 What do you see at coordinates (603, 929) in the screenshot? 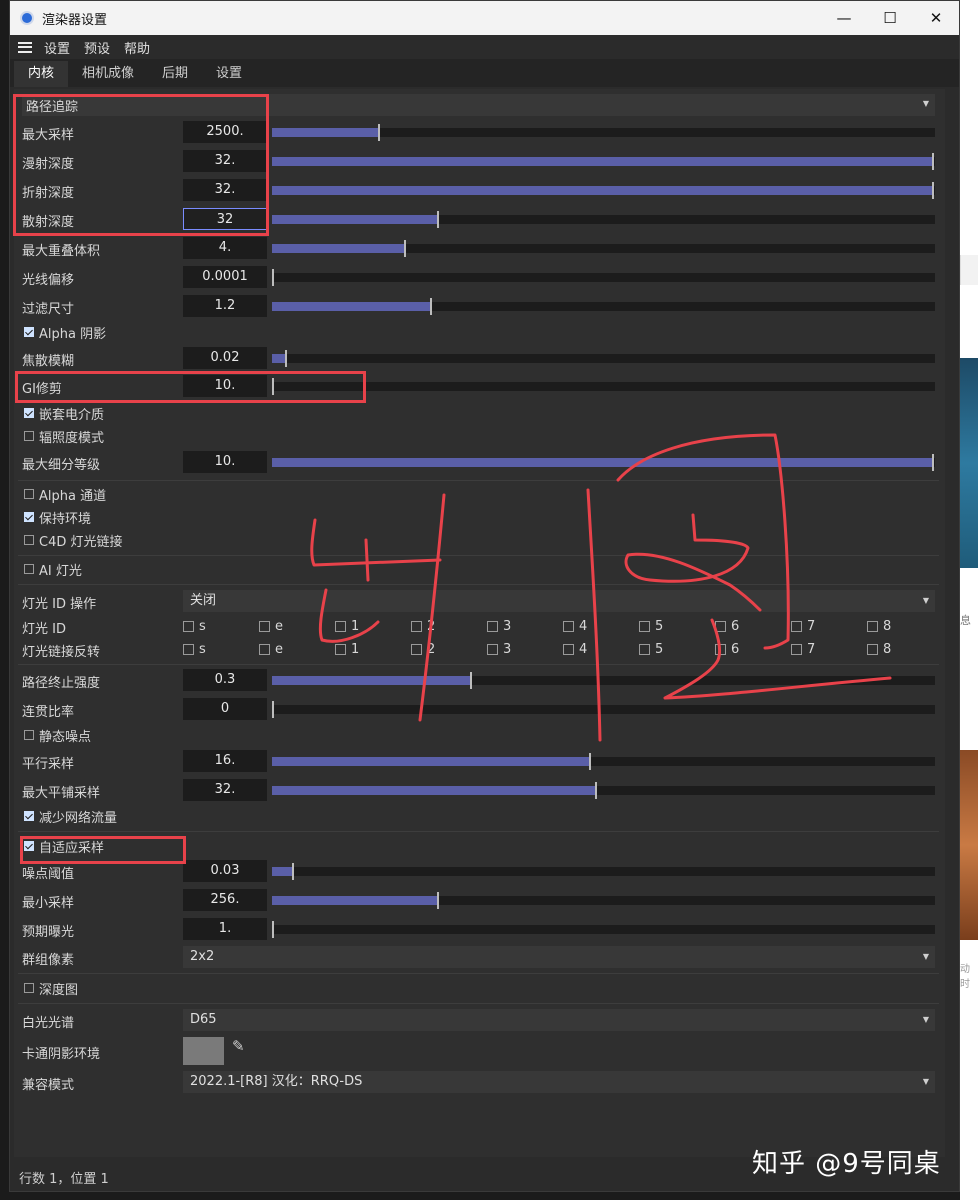
I see `expected-exposure-slider` at bounding box center [603, 929].